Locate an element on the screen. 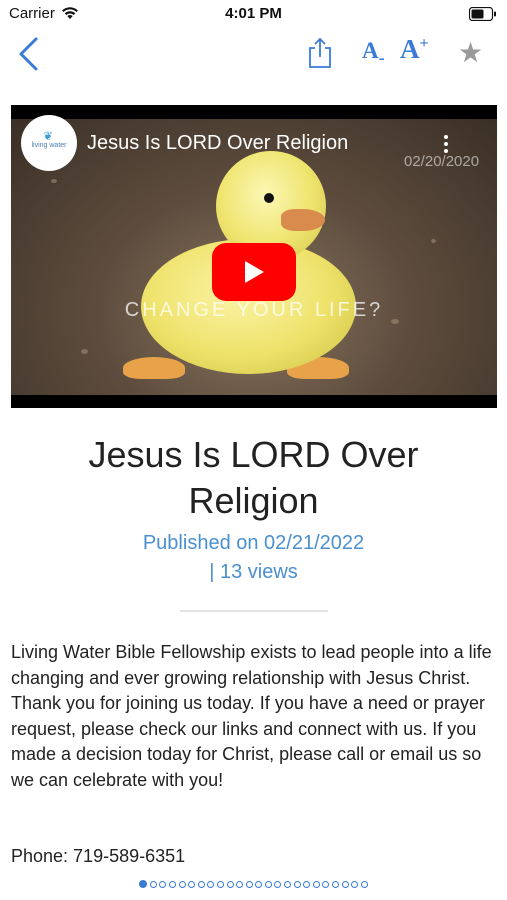 Image resolution: width=507 pixels, height=900 pixels. font-increase-label: A is located at coordinates (410, 49).